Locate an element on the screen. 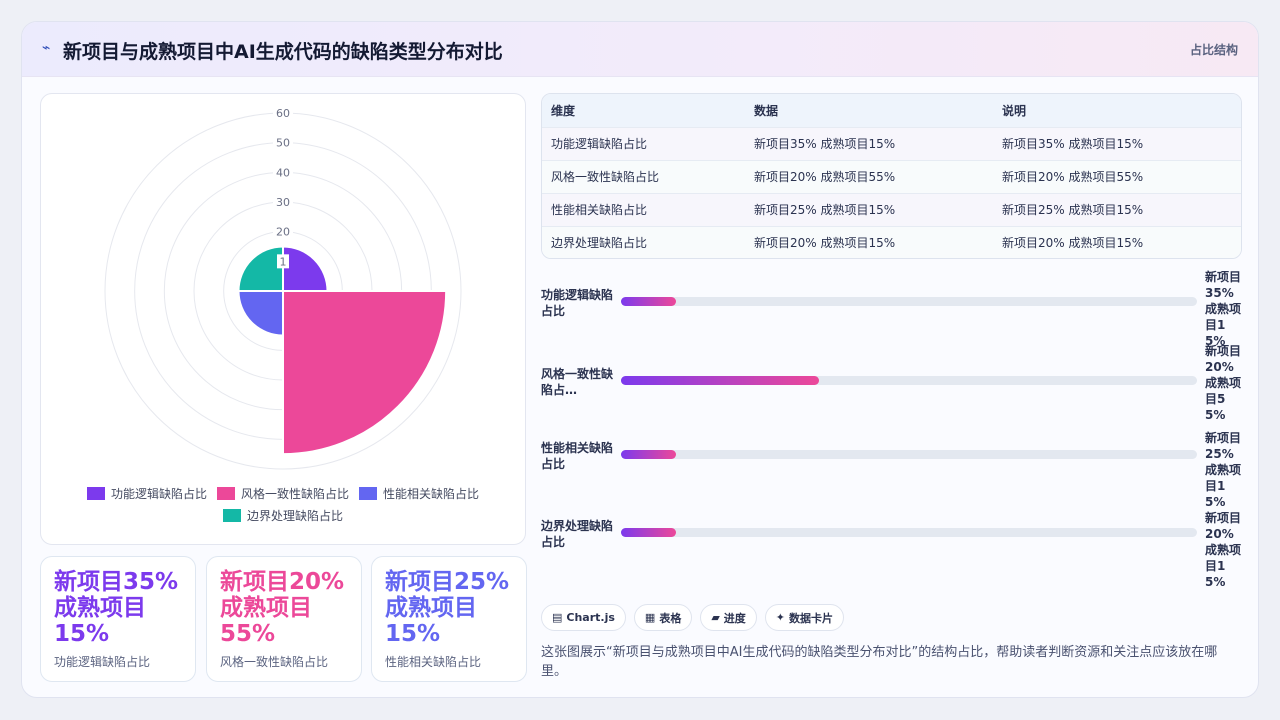  stat-card-performance: 新项目25% 成熟项目15% 性能相关缺陷占比 is located at coordinates (449, 619).